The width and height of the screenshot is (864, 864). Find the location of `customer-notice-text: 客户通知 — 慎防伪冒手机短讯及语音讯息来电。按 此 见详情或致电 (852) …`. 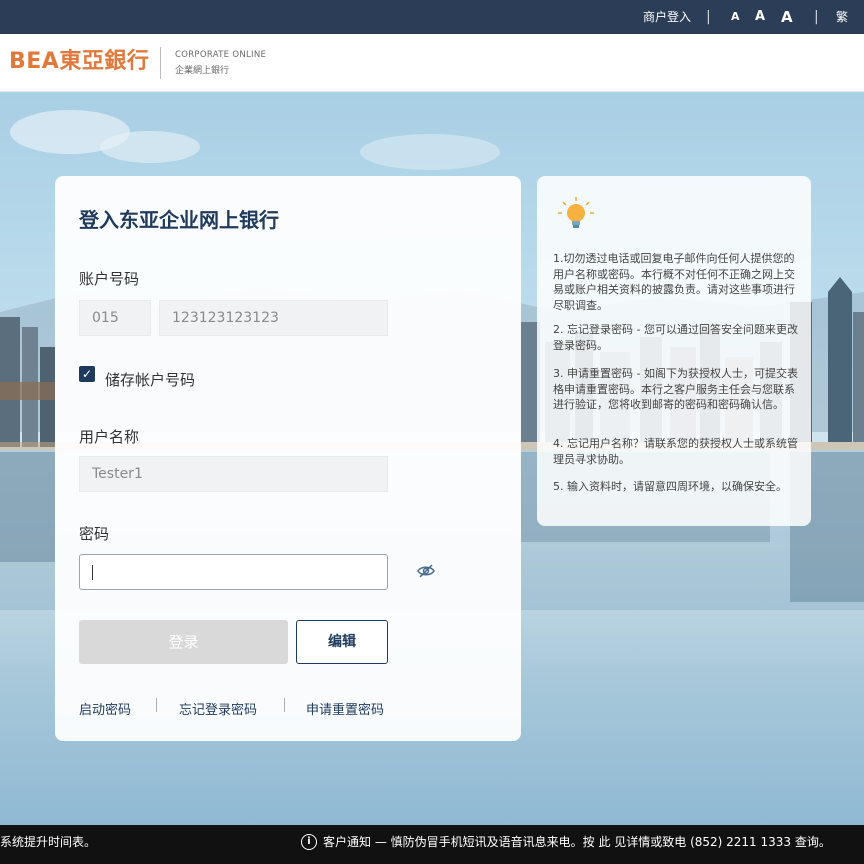

customer-notice-text: 客户通知 — 慎防伪冒手机短讯及语音讯息来电。按 此 见详情或致电 (852) … is located at coordinates (577, 842).